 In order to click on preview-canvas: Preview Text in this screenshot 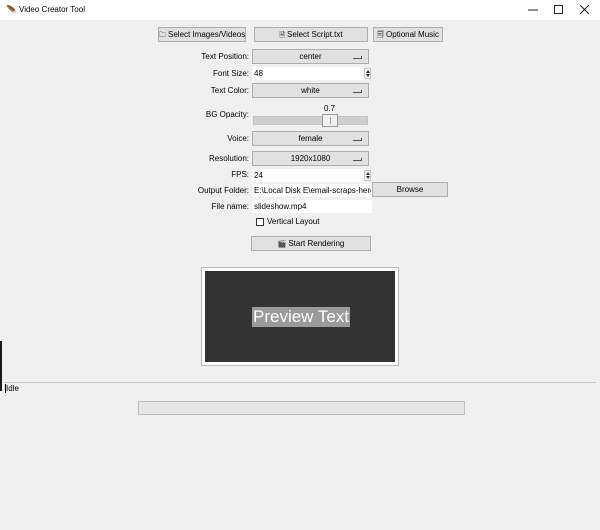, I will do `click(300, 316)`.